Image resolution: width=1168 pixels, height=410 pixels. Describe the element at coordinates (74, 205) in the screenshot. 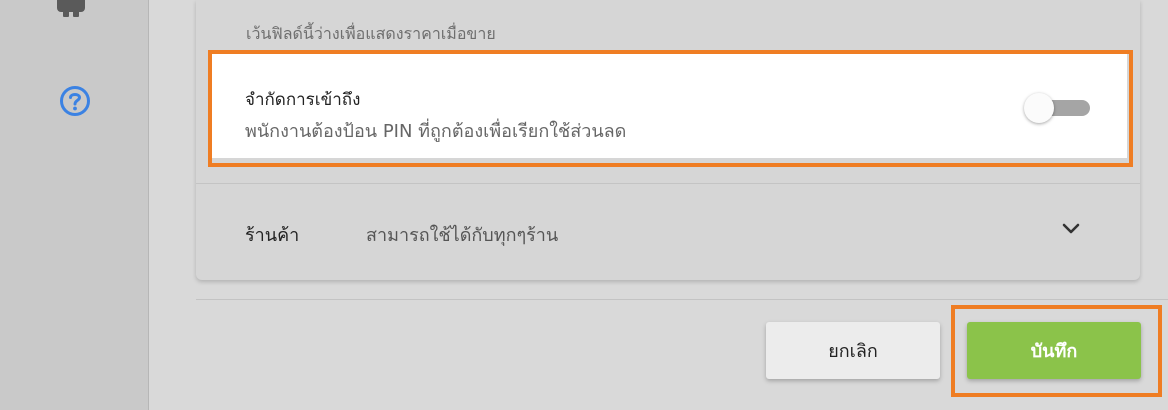

I see `sidebar` at that location.